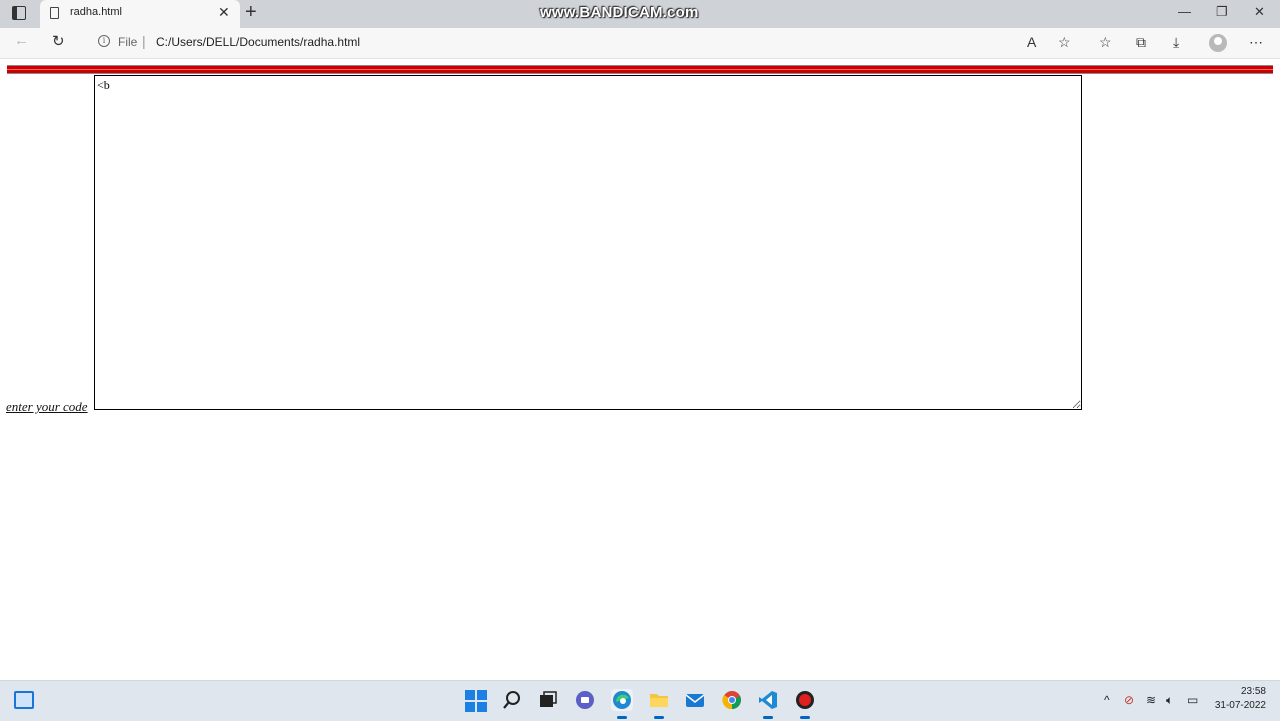  Describe the element at coordinates (1218, 43) in the screenshot. I see `profile-icon` at that location.